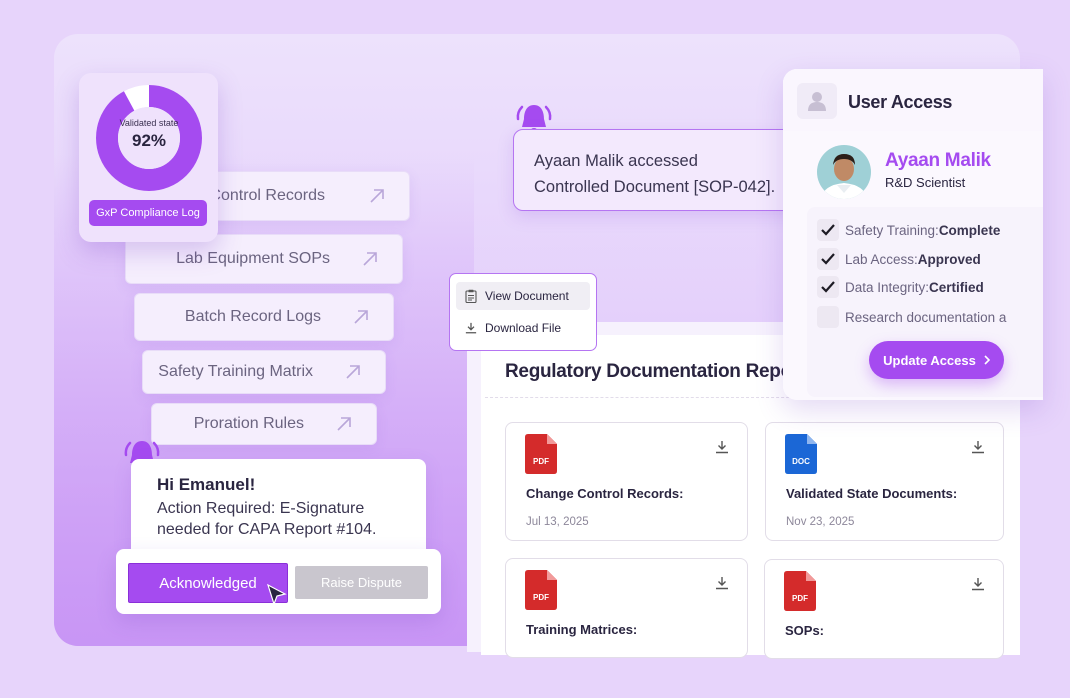 This screenshot has width=1070, height=698. What do you see at coordinates (817, 101) in the screenshot?
I see `user-icon` at bounding box center [817, 101].